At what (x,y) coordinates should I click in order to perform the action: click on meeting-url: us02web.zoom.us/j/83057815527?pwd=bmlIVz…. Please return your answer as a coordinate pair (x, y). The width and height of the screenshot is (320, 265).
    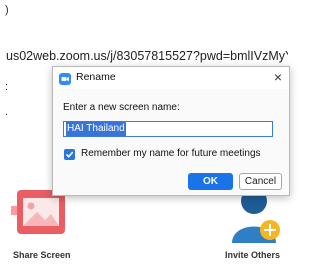
    Looking at the image, I should click on (147, 56).